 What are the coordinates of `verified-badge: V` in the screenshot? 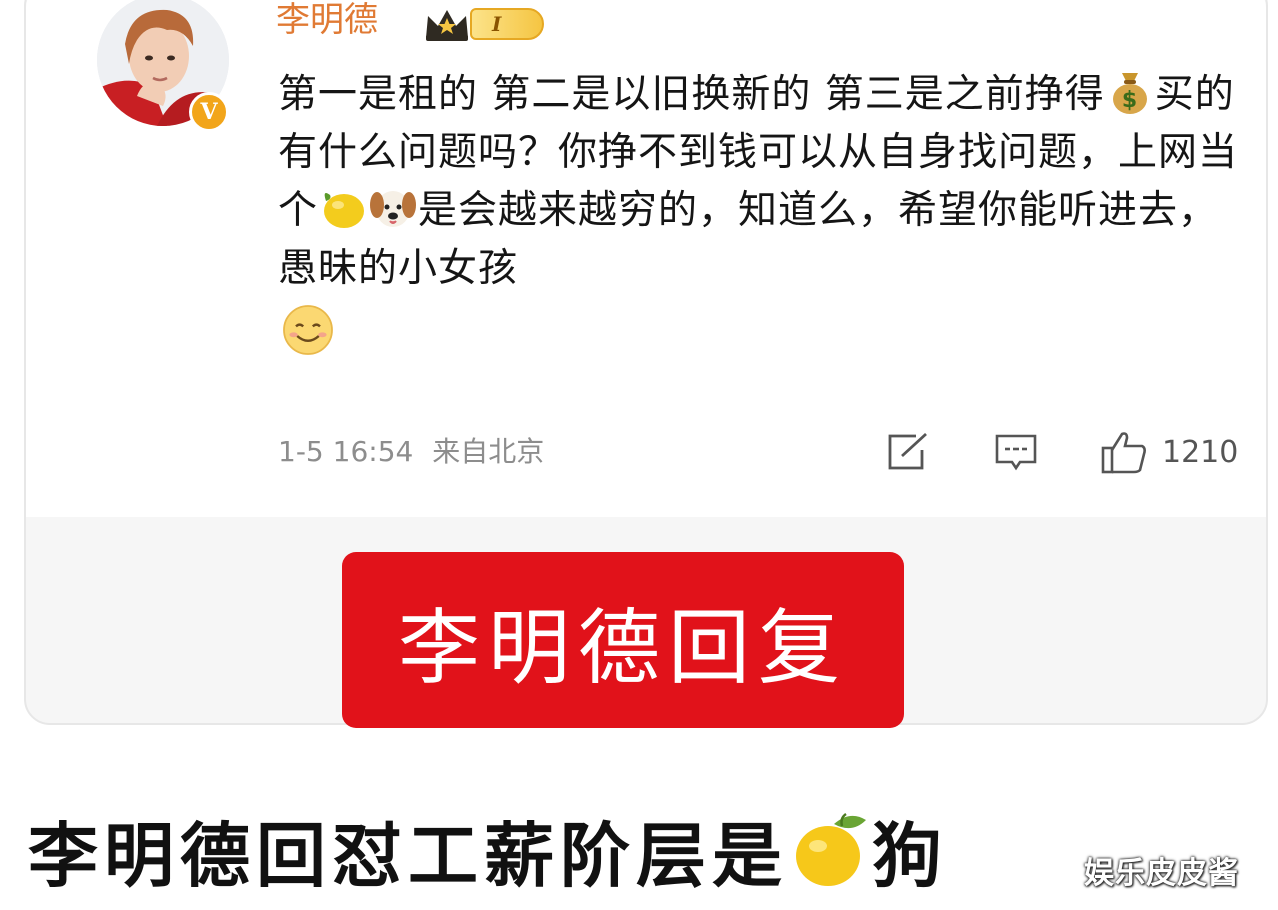 It's located at (209, 112).